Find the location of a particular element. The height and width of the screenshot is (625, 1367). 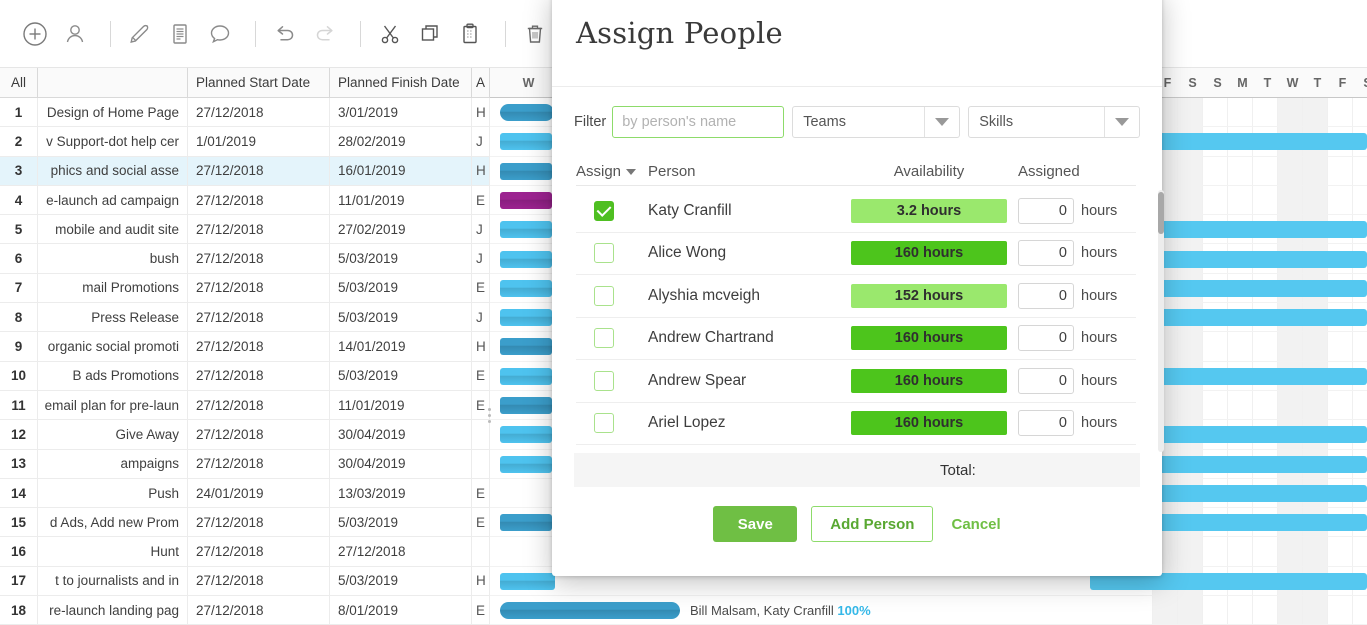

save-button: Save is located at coordinates (755, 524).